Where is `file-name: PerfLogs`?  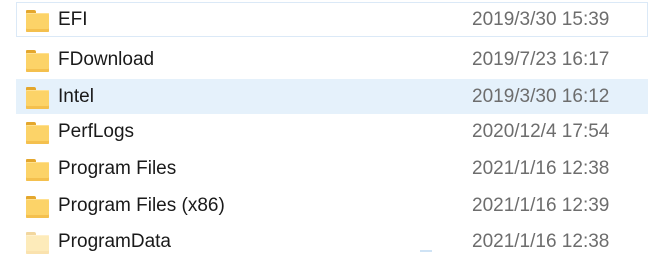
file-name: PerfLogs is located at coordinates (96, 131).